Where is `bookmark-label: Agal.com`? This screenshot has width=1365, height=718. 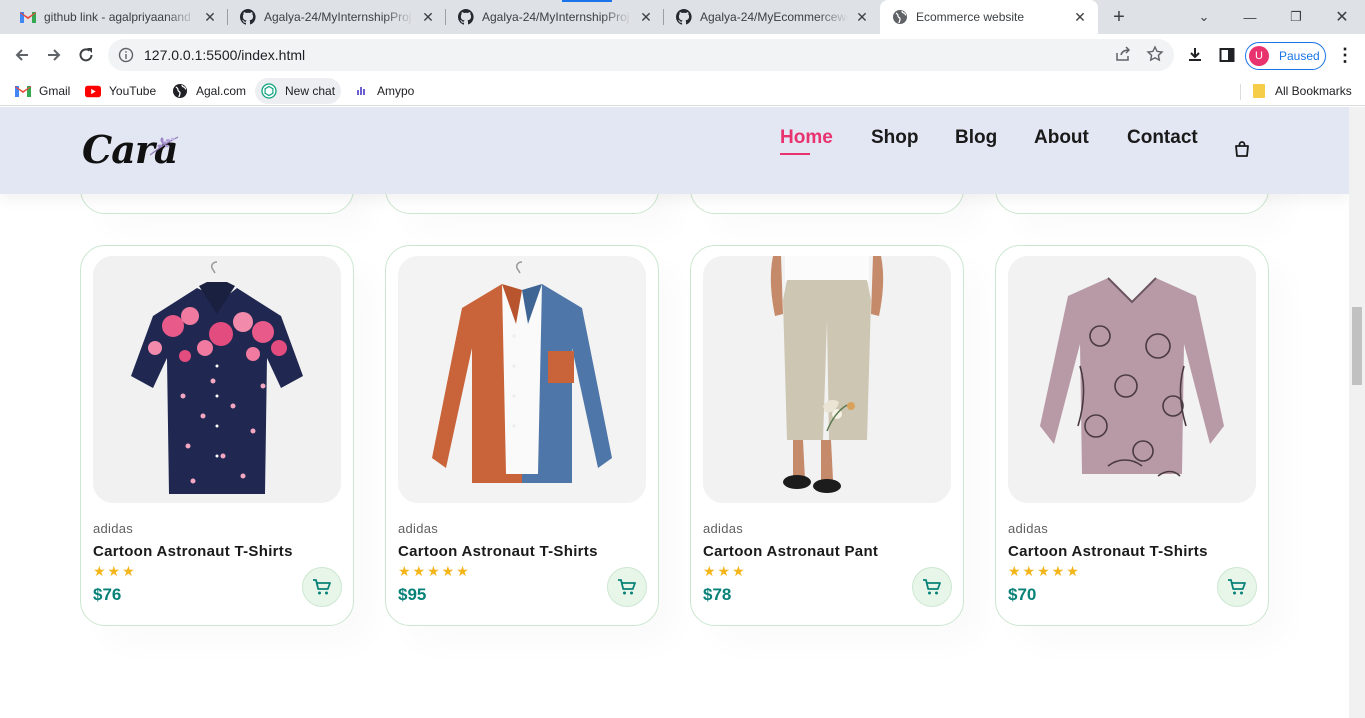 bookmark-label: Agal.com is located at coordinates (221, 91).